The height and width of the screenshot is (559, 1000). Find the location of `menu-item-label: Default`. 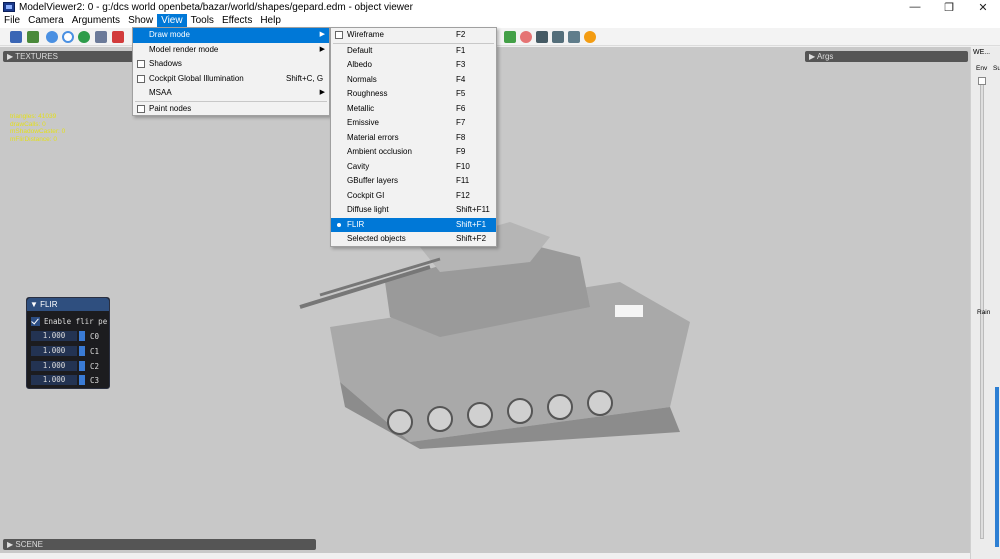

menu-item-label: Default is located at coordinates (360, 50).